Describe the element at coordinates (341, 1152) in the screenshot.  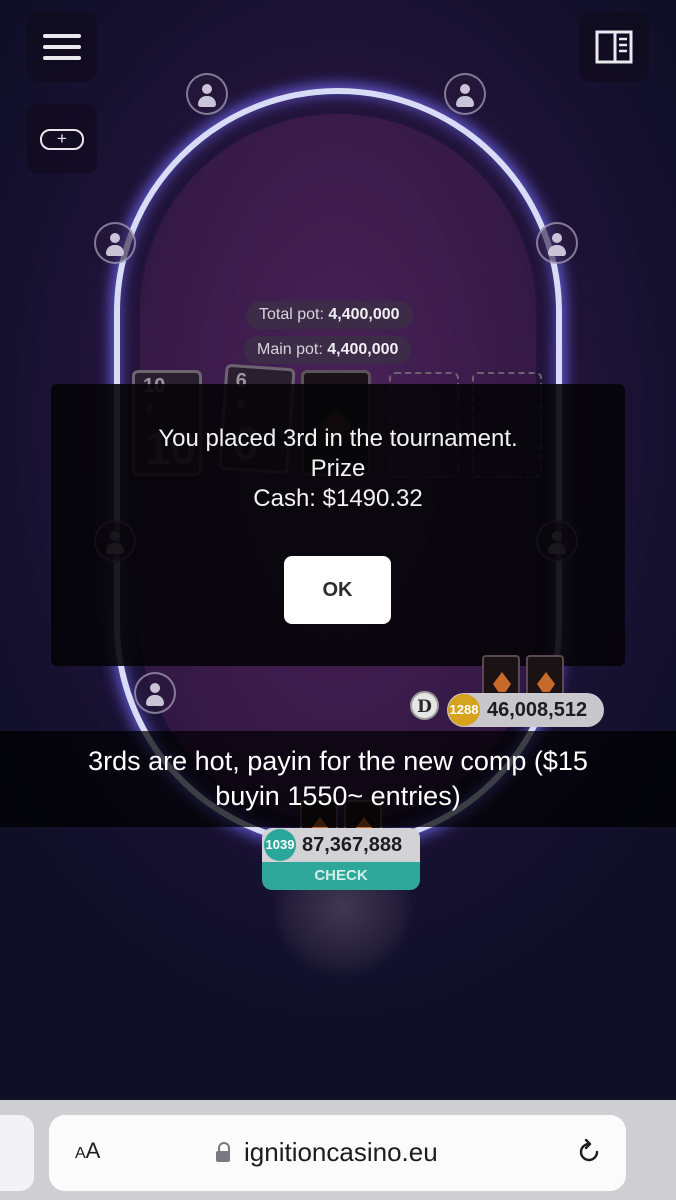
I see `url-text: ignitioncasino.eu` at that location.